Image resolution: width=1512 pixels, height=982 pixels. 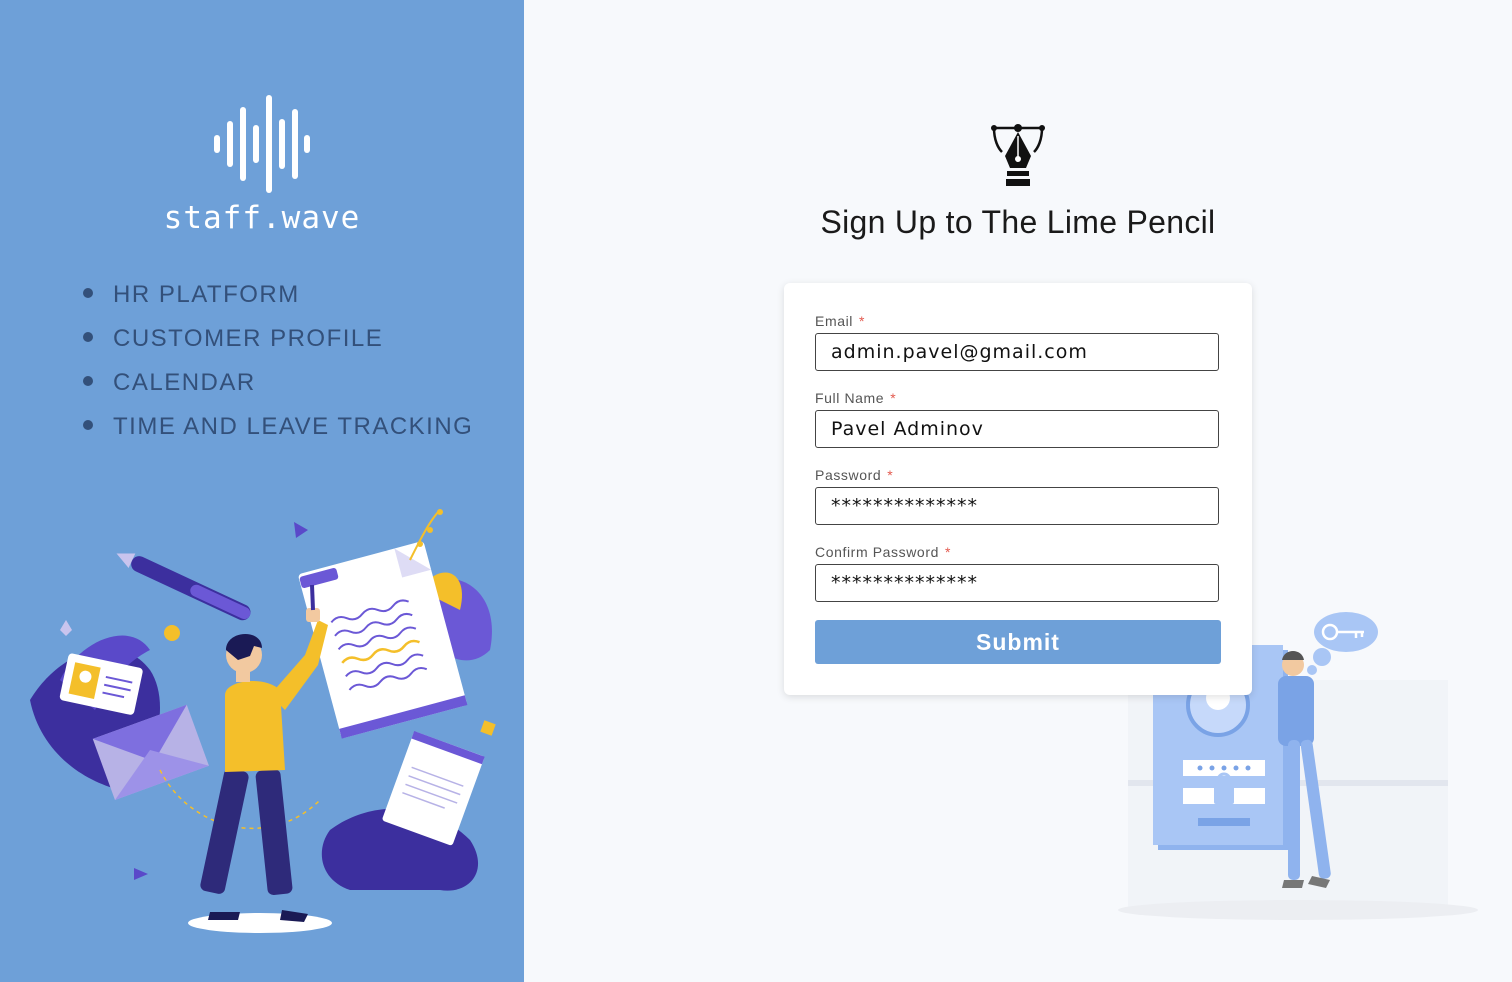 What do you see at coordinates (262, 218) in the screenshot?
I see `brand-name: staff.wave` at bounding box center [262, 218].